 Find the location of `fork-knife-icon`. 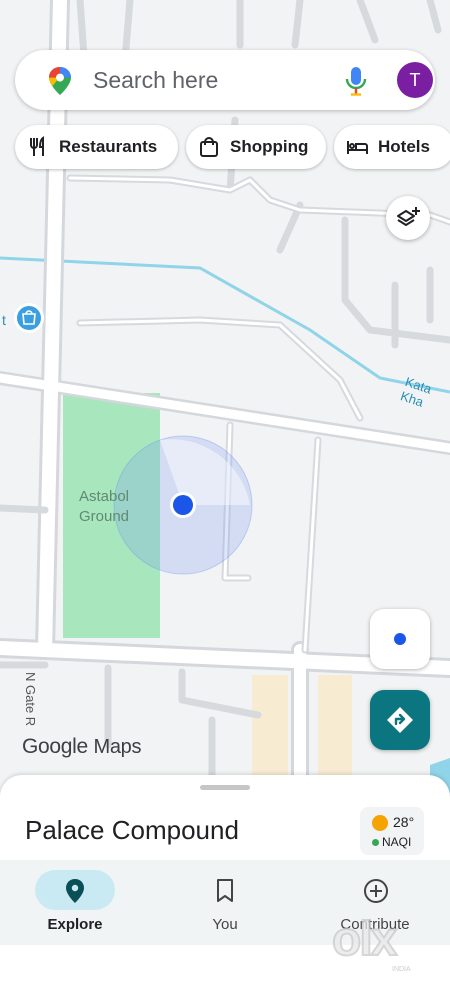

fork-knife-icon is located at coordinates (37, 146).